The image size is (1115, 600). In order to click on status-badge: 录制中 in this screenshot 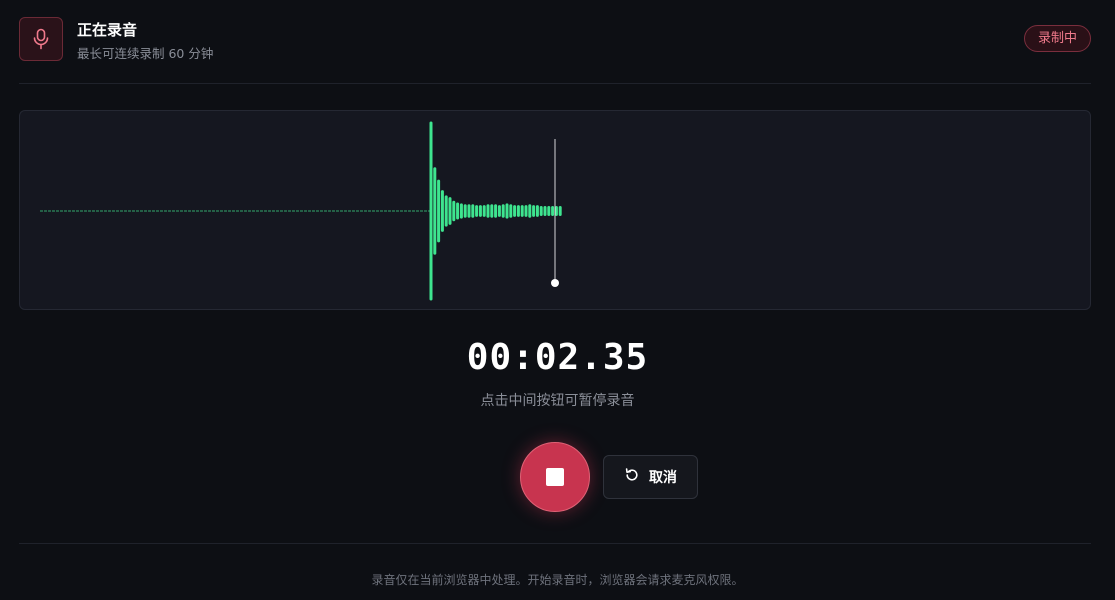, I will do `click(1057, 38)`.